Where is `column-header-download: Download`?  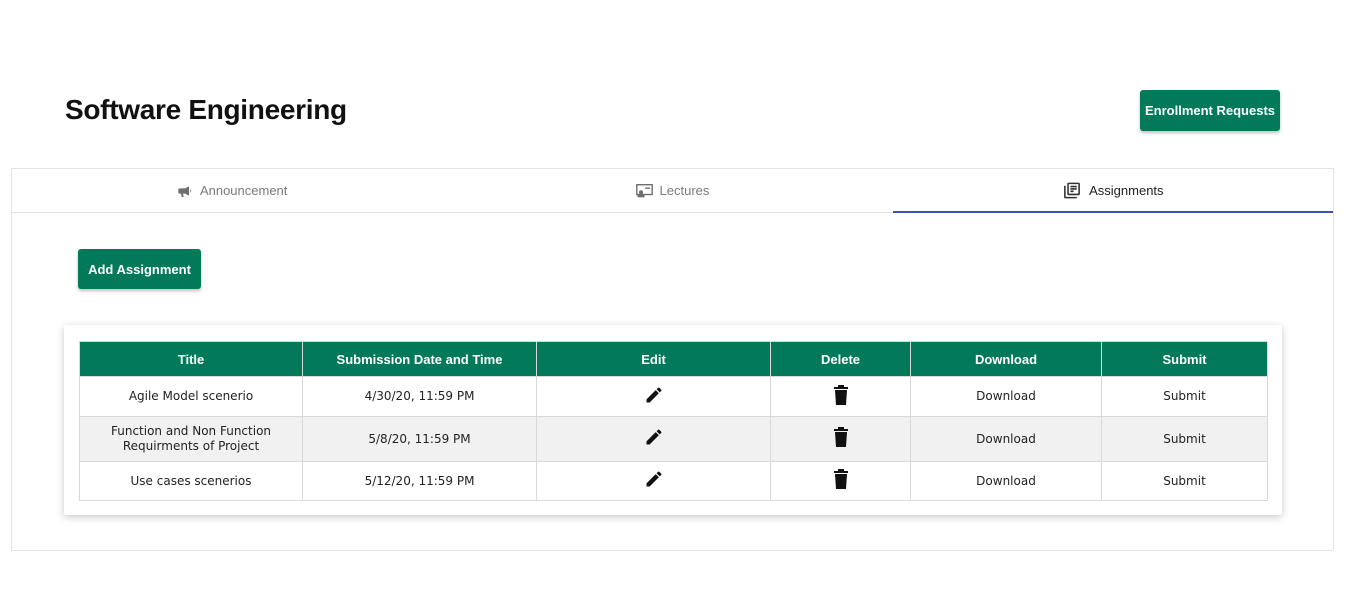
column-header-download: Download is located at coordinates (1006, 359).